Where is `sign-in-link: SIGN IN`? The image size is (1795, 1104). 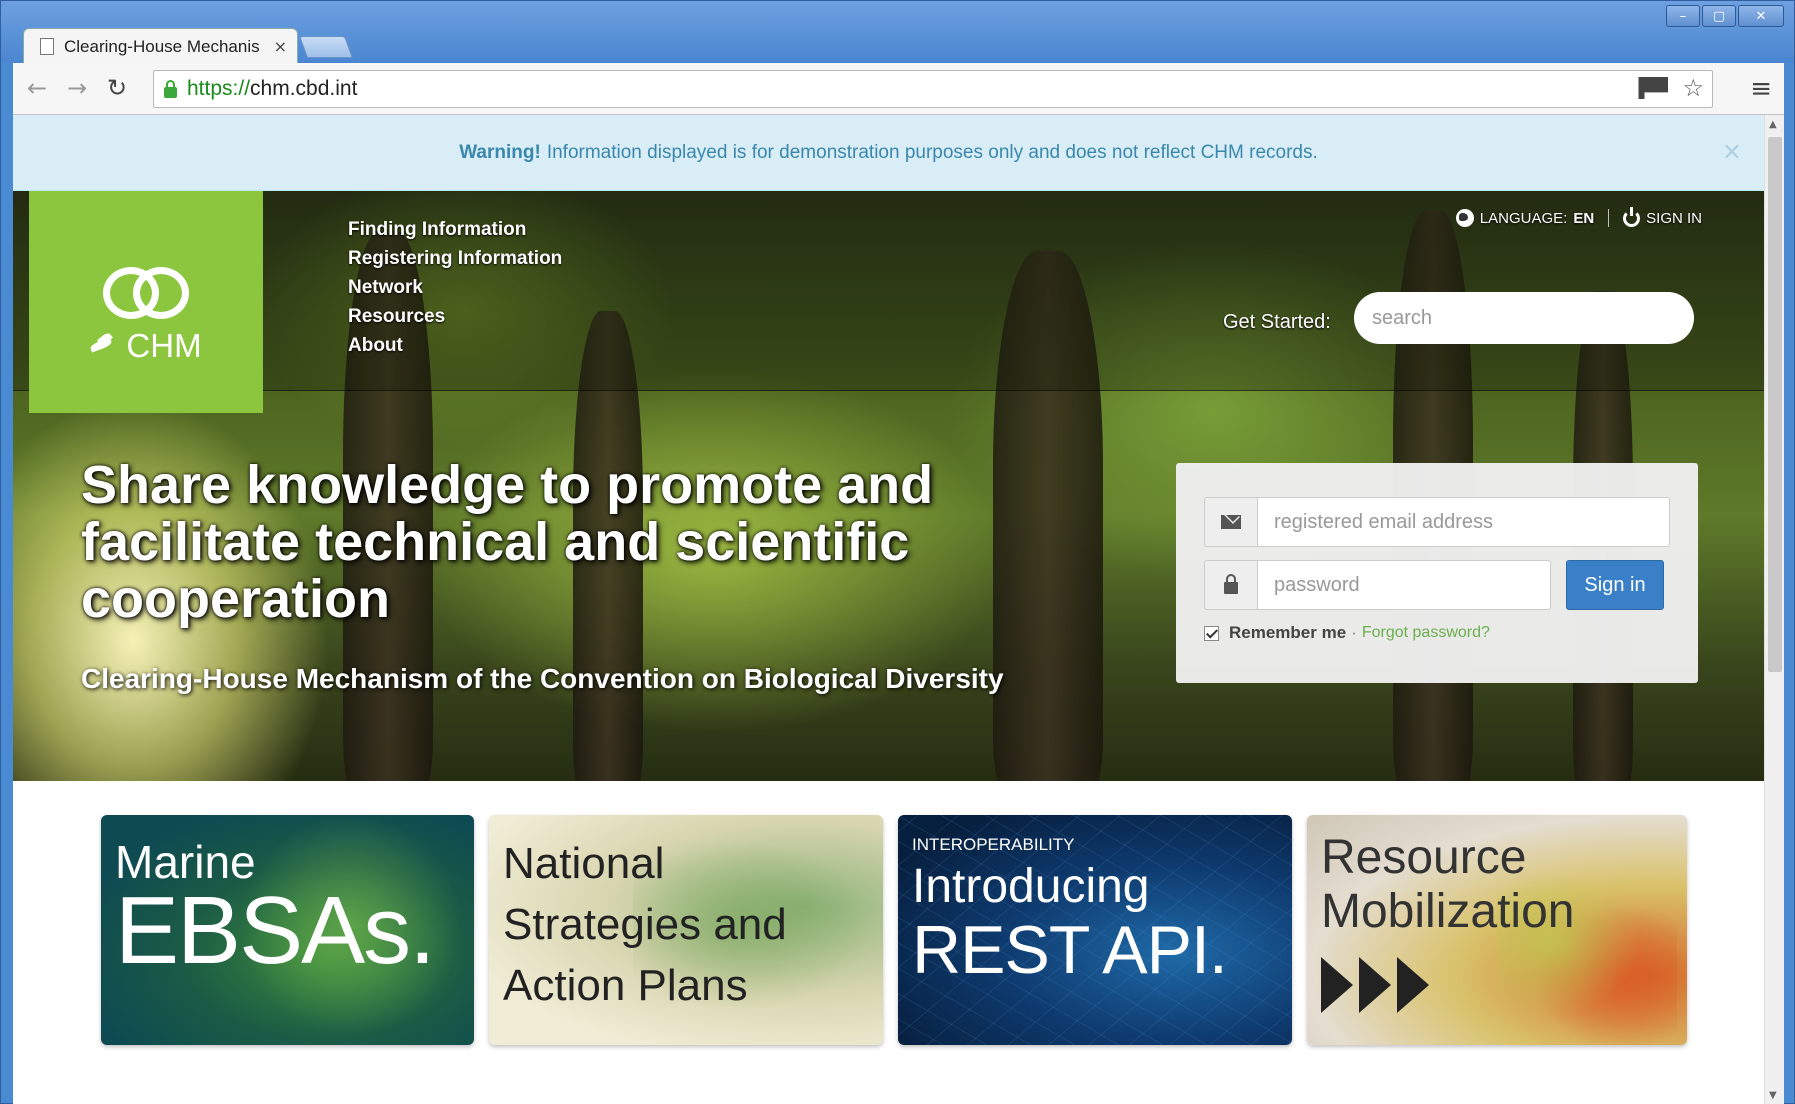 sign-in-link: SIGN IN is located at coordinates (1662, 216).